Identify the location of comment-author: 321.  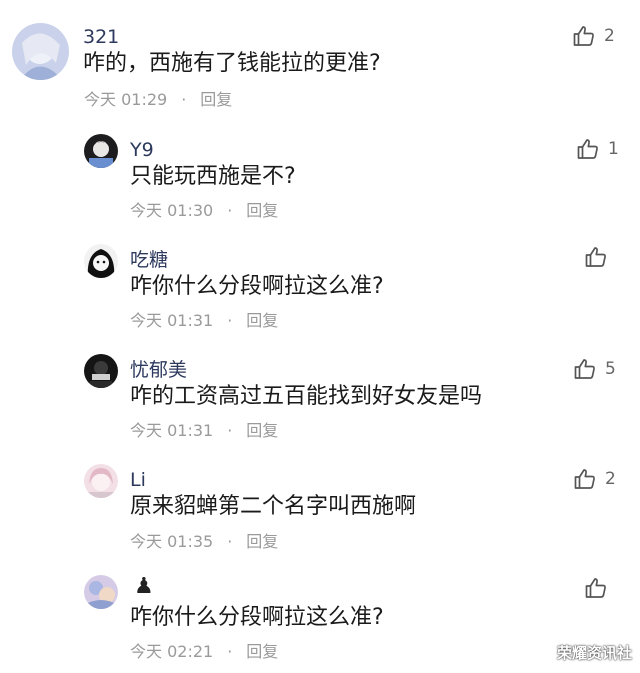
(101, 37).